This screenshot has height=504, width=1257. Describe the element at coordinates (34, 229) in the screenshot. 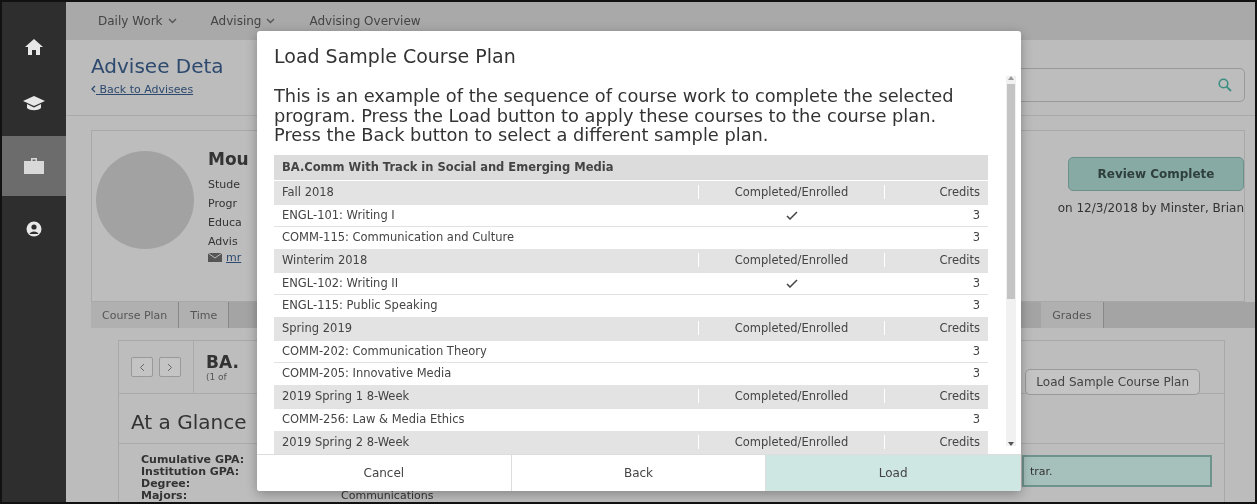

I see `user-icon` at that location.